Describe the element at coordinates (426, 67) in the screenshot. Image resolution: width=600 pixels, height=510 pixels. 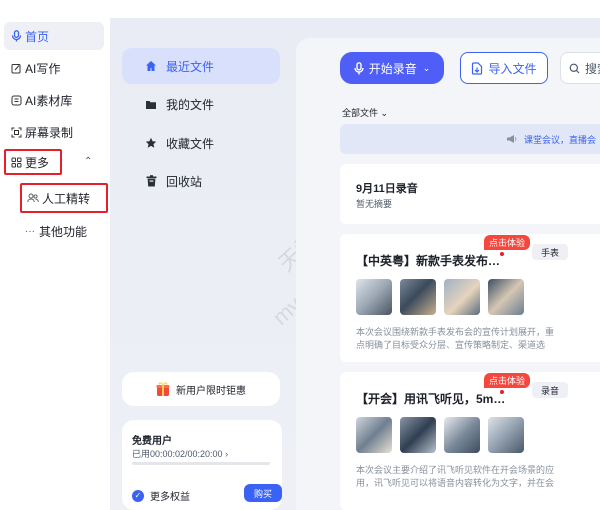
I see `chevron-down-icon: ⌄` at that location.